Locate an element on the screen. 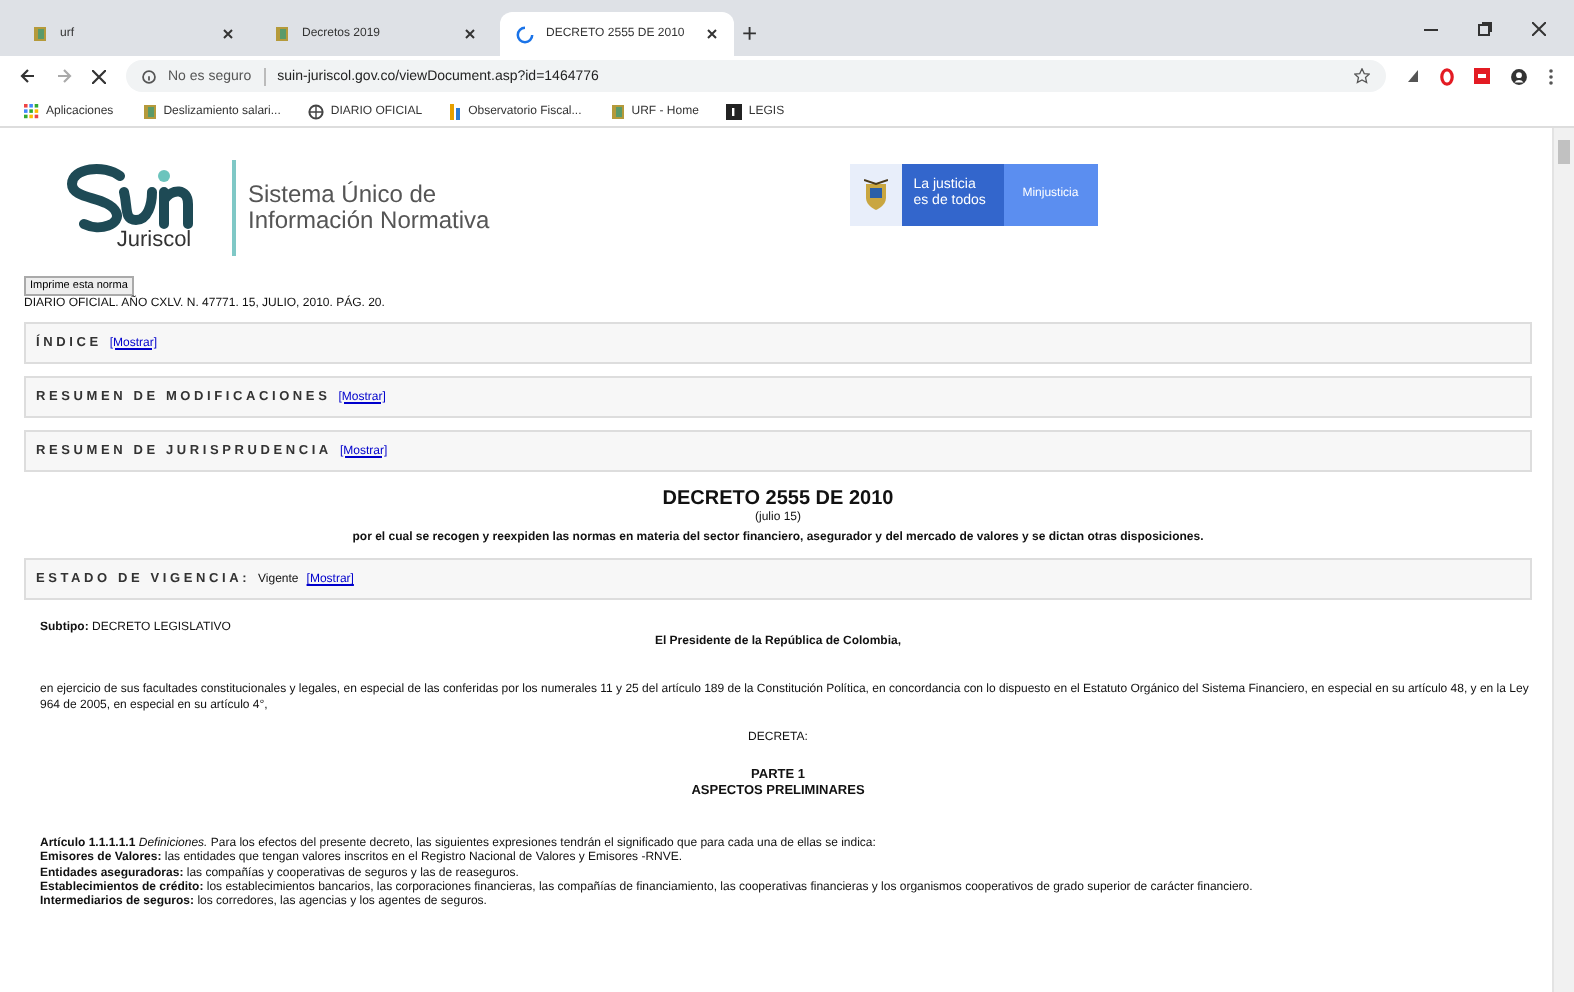 The image size is (1574, 992). letter-square-icon is located at coordinates (734, 111).